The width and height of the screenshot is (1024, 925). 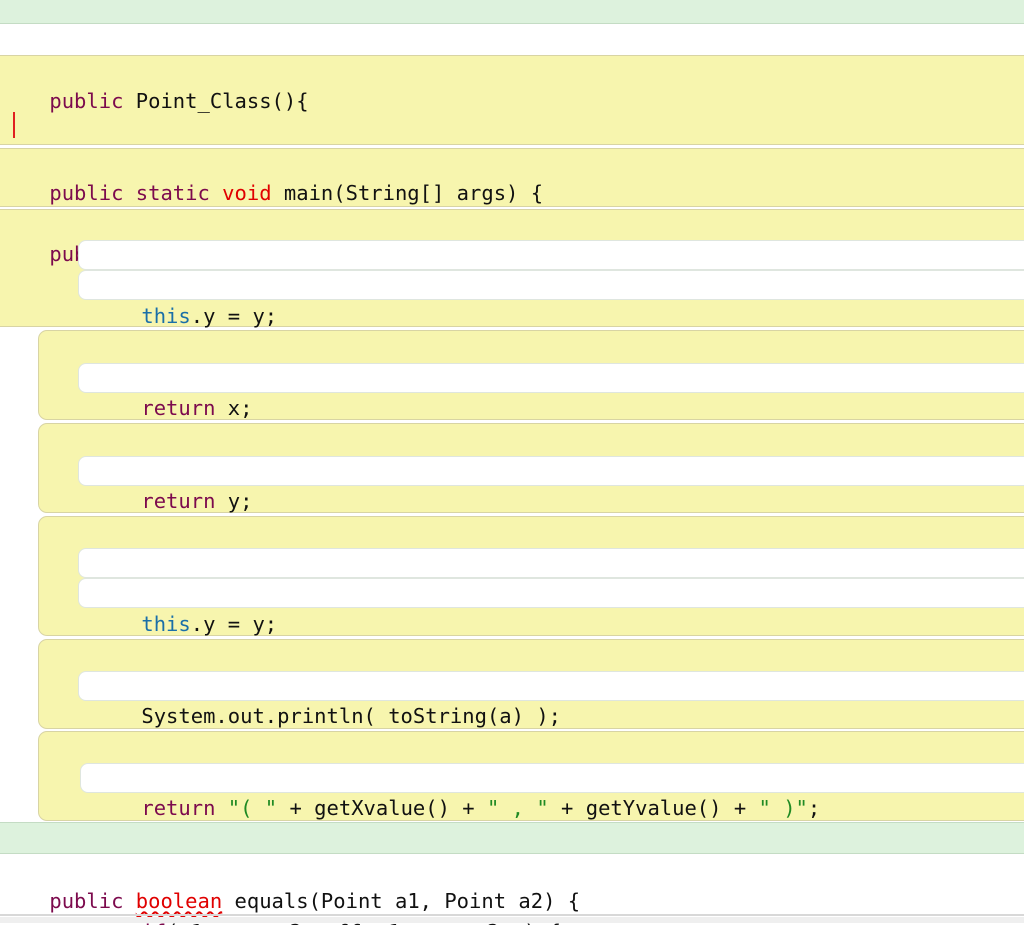 I want to click on code-line-16: return y;, so click(x=172, y=484).